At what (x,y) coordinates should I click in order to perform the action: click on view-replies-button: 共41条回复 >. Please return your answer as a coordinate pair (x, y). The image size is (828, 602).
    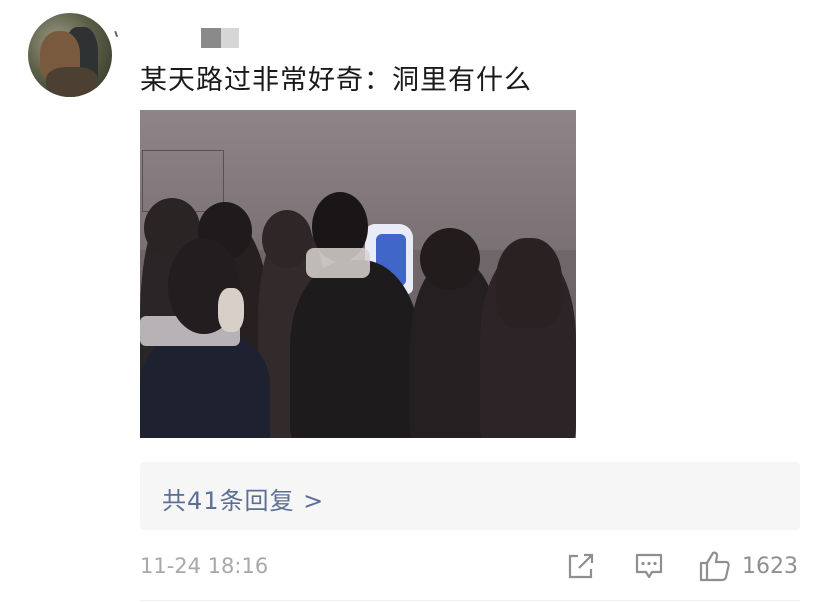
    Looking at the image, I should click on (470, 496).